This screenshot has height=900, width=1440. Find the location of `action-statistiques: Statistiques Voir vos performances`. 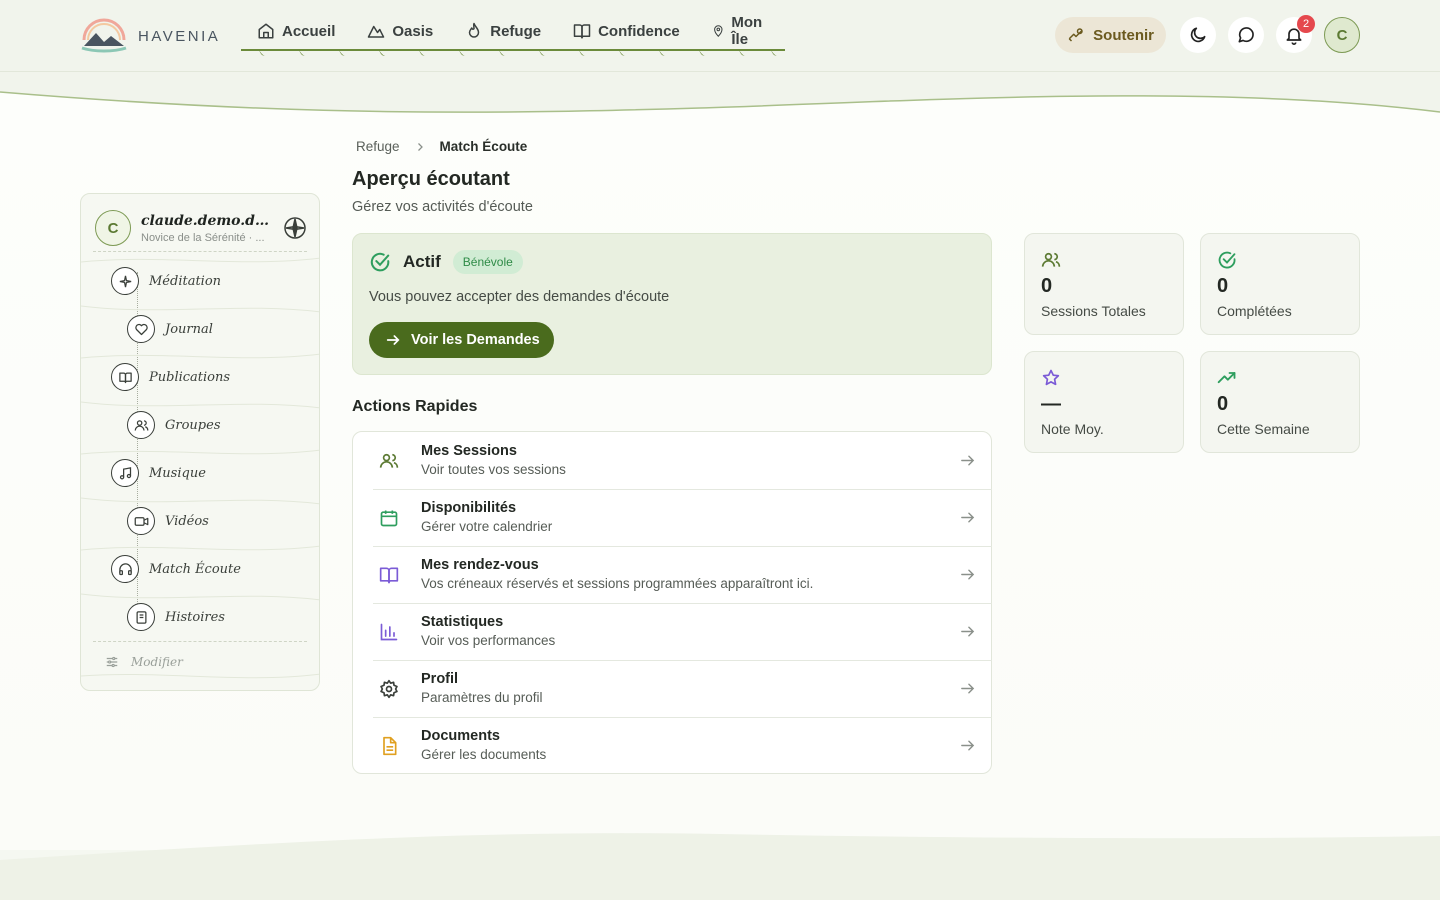

action-statistiques: Statistiques Voir vos performances is located at coordinates (672, 631).